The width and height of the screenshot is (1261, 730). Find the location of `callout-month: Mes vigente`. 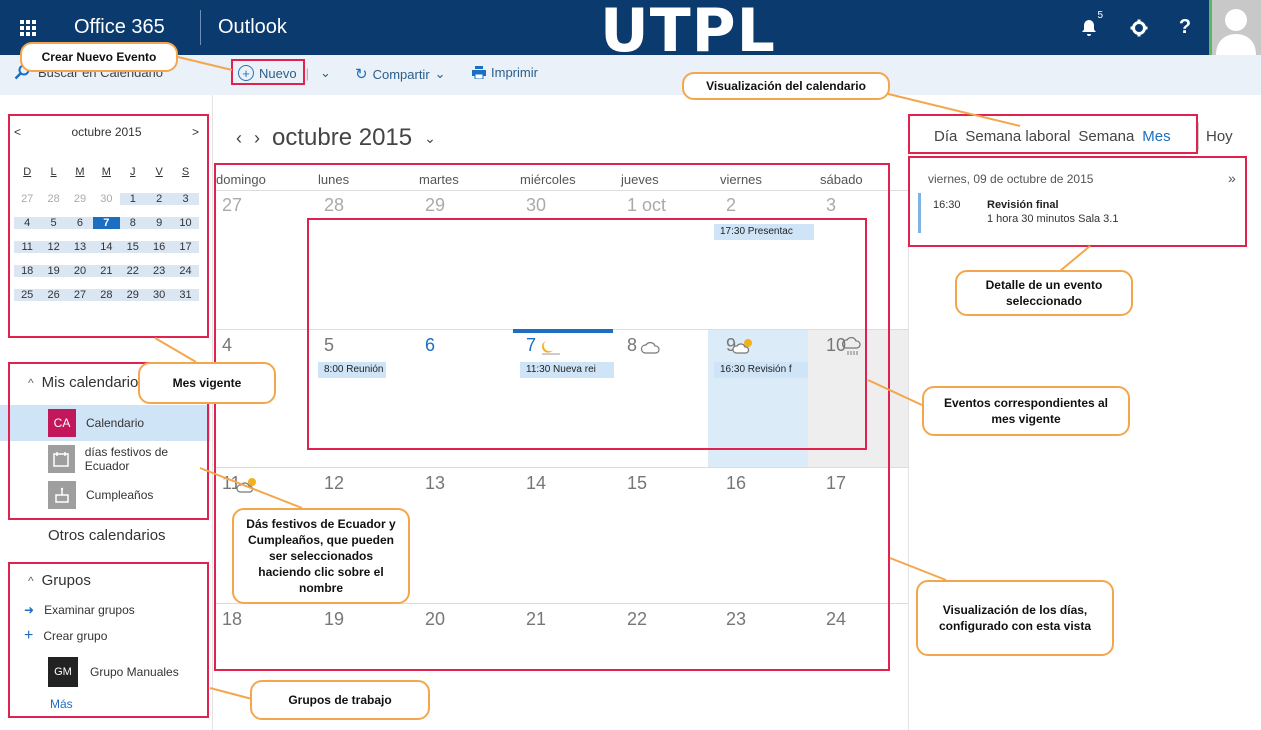

callout-month: Mes vigente is located at coordinates (207, 383).